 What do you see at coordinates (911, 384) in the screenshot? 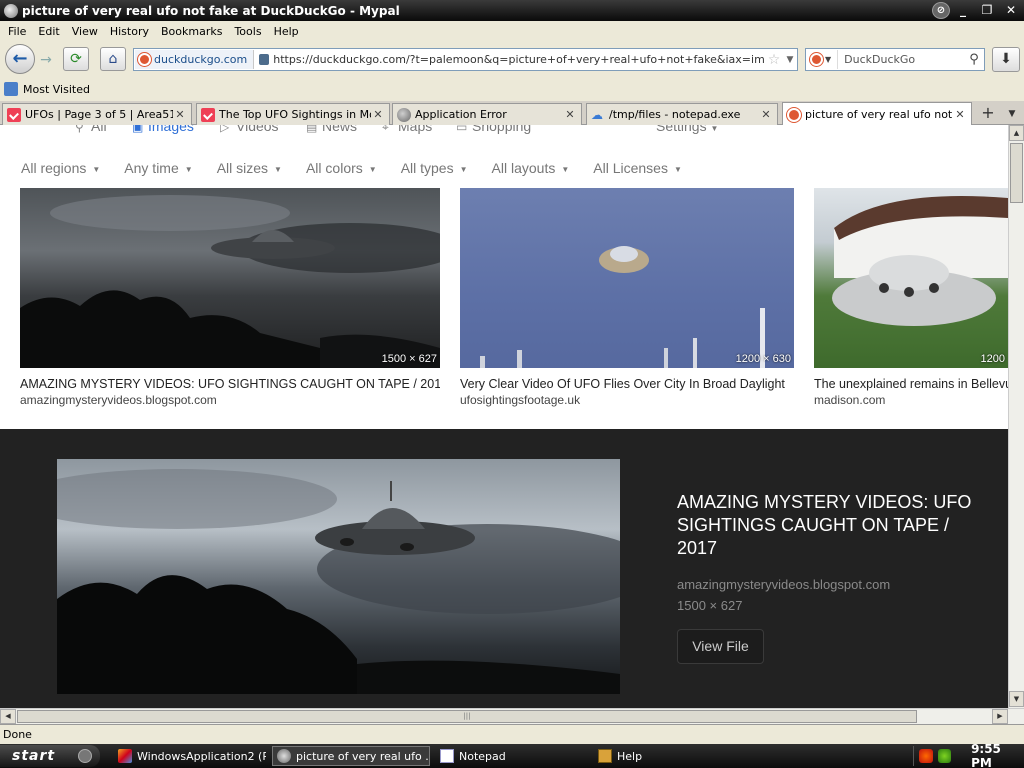
I see `result-title-3: The unexplained remains in Bellevue` at bounding box center [911, 384].